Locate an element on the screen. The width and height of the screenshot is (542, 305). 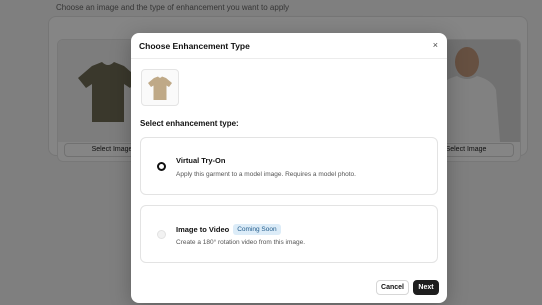
option-title: Image to Video is located at coordinates (203, 229).